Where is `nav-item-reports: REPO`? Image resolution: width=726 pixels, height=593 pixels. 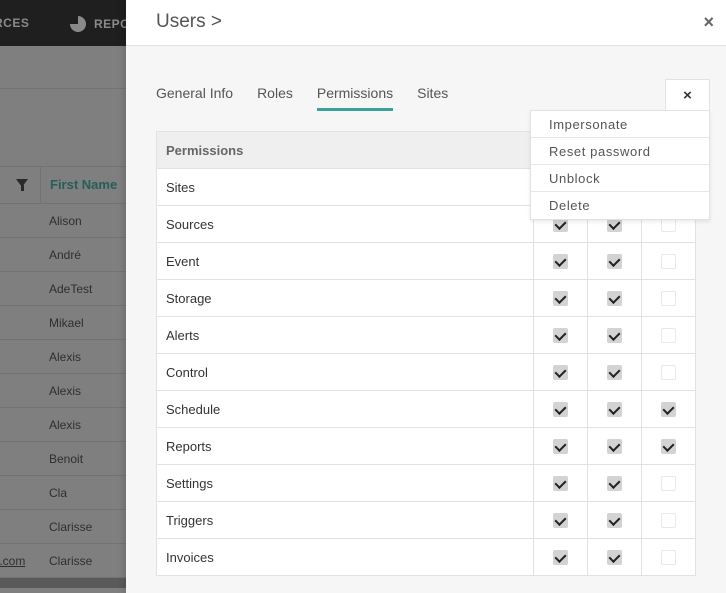
nav-item-reports: REPO is located at coordinates (100, 24).